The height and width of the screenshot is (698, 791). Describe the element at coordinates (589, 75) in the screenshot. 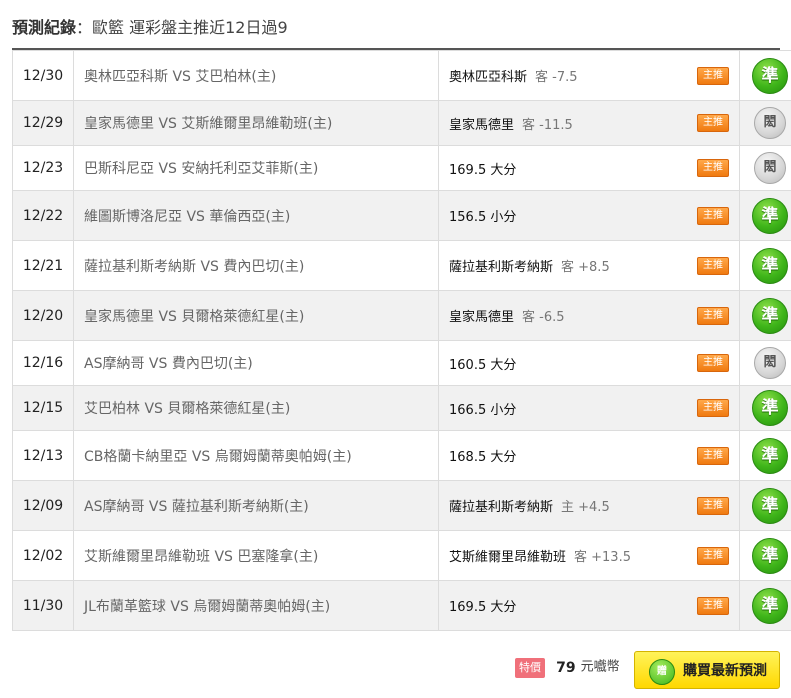

I see `record-pick-cell: 奧林匹亞科斯客 -7.5 主推` at that location.